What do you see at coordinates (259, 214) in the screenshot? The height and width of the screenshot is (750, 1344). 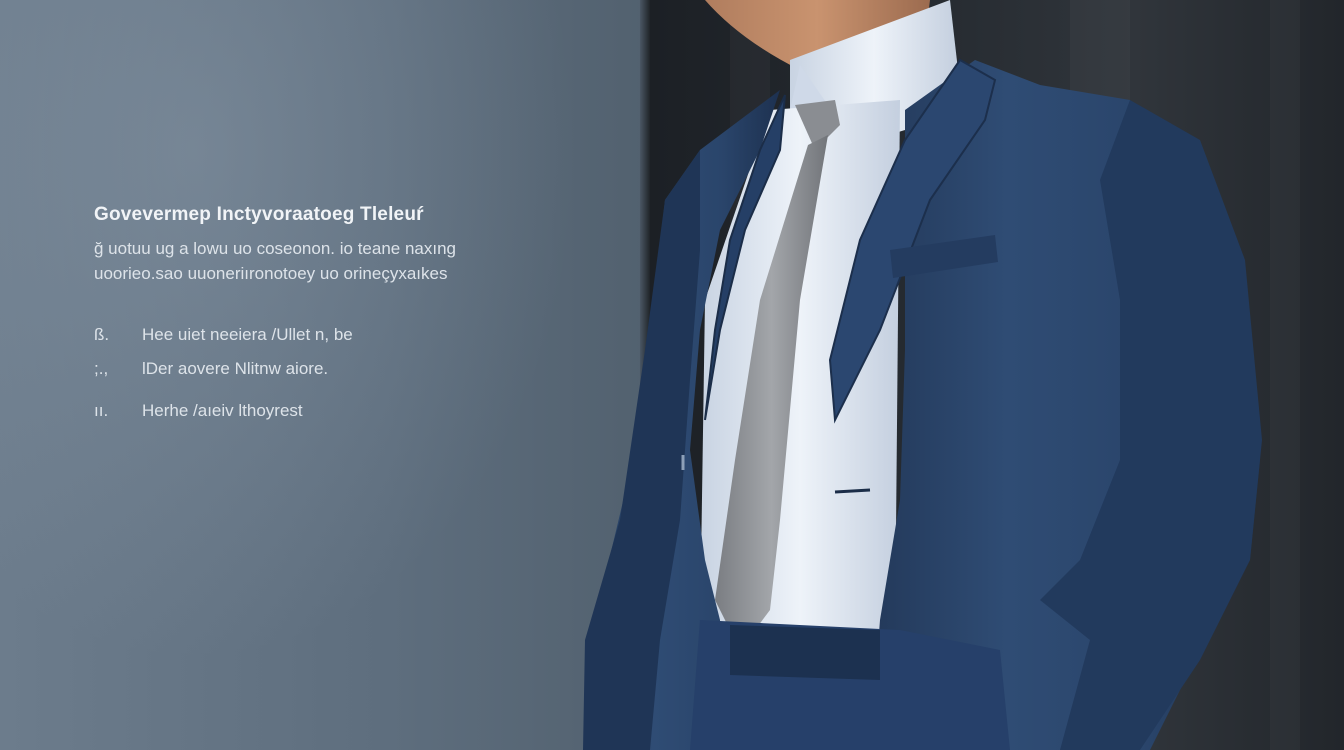 I see `overlay-headline: Govevermep Inctyvoraatoeg Tleleuŕ` at bounding box center [259, 214].